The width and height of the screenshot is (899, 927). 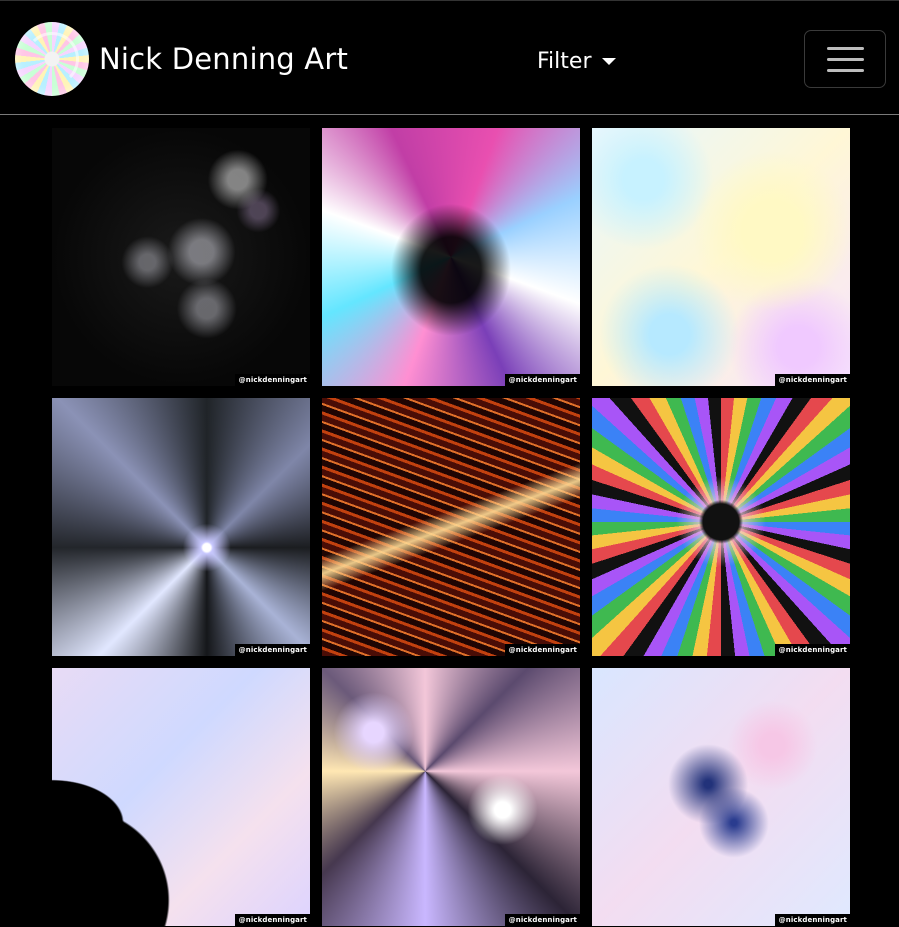 I want to click on brand-link: Nick Denning Art, so click(x=181, y=59).